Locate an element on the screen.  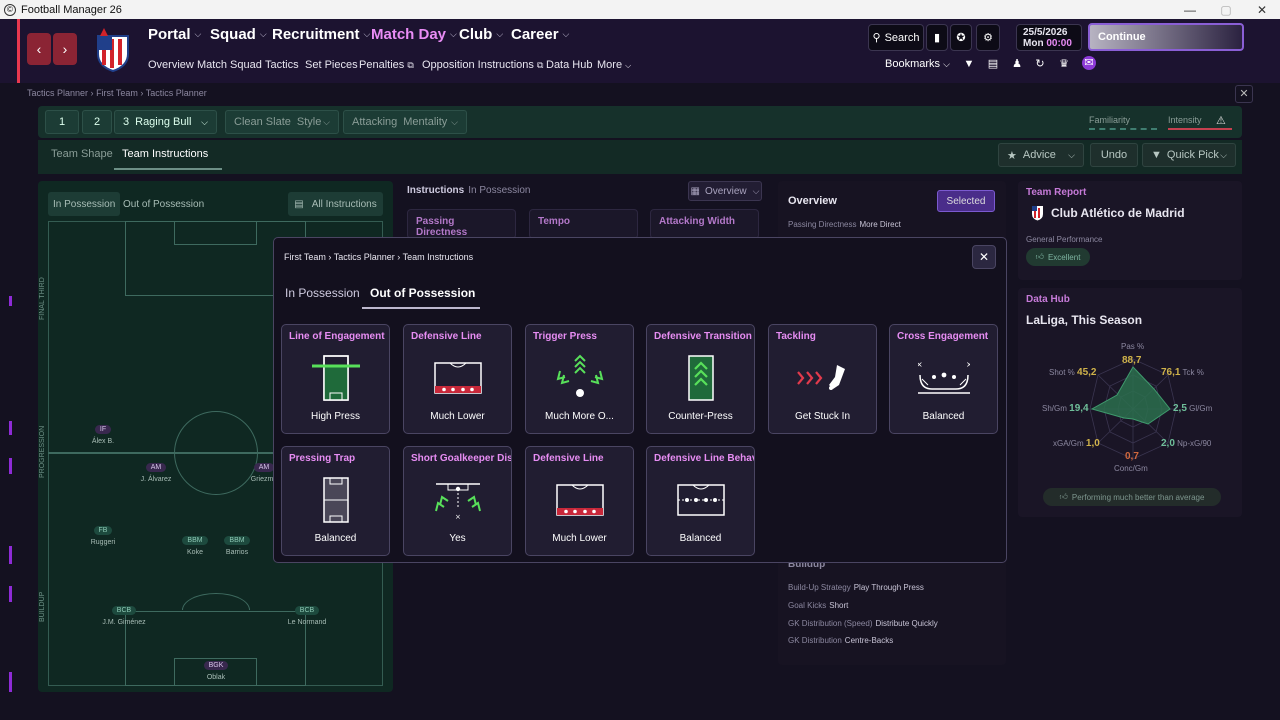
gear-icon: ⚙ is located at coordinates (988, 38).